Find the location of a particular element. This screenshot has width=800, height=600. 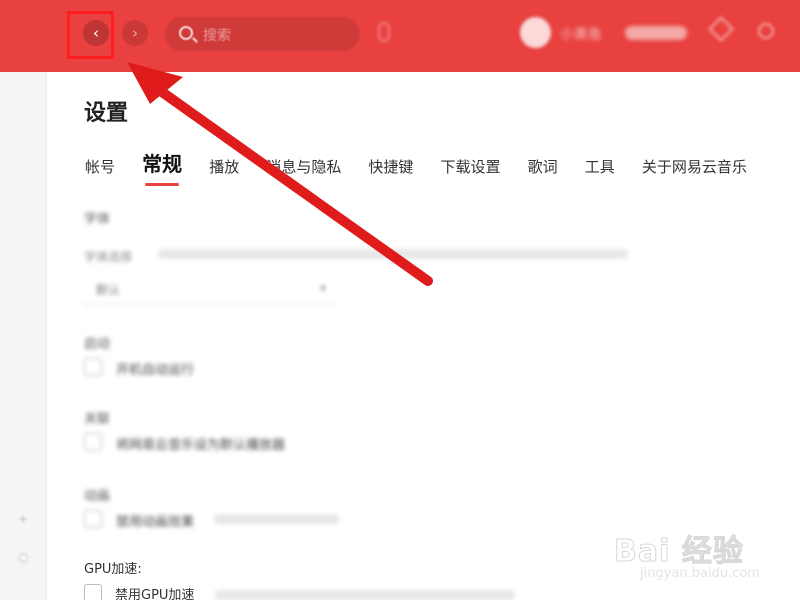

animation-section-title: 动画 is located at coordinates (97, 496).